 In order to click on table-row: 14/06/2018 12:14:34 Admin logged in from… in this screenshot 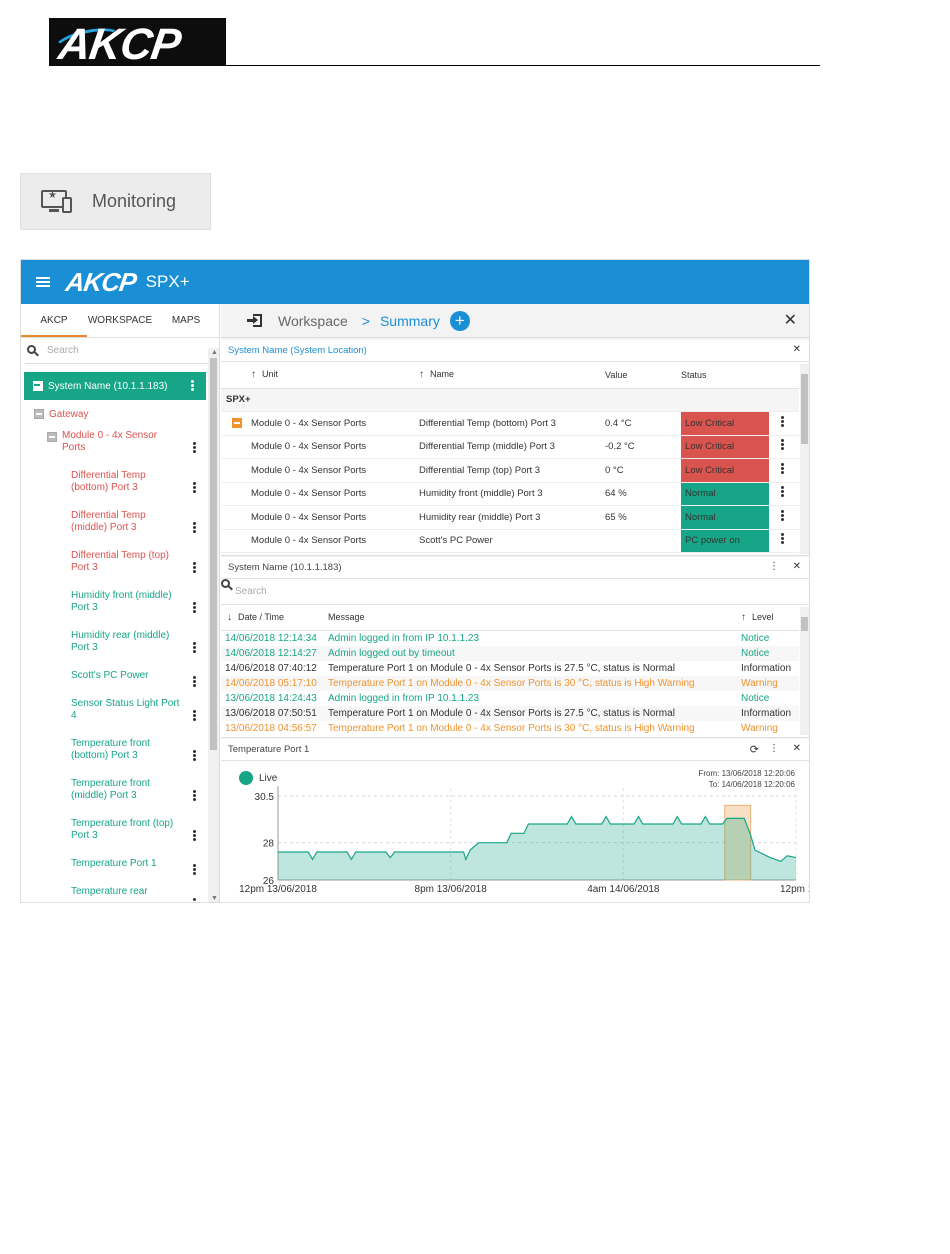, I will do `click(510, 638)`.